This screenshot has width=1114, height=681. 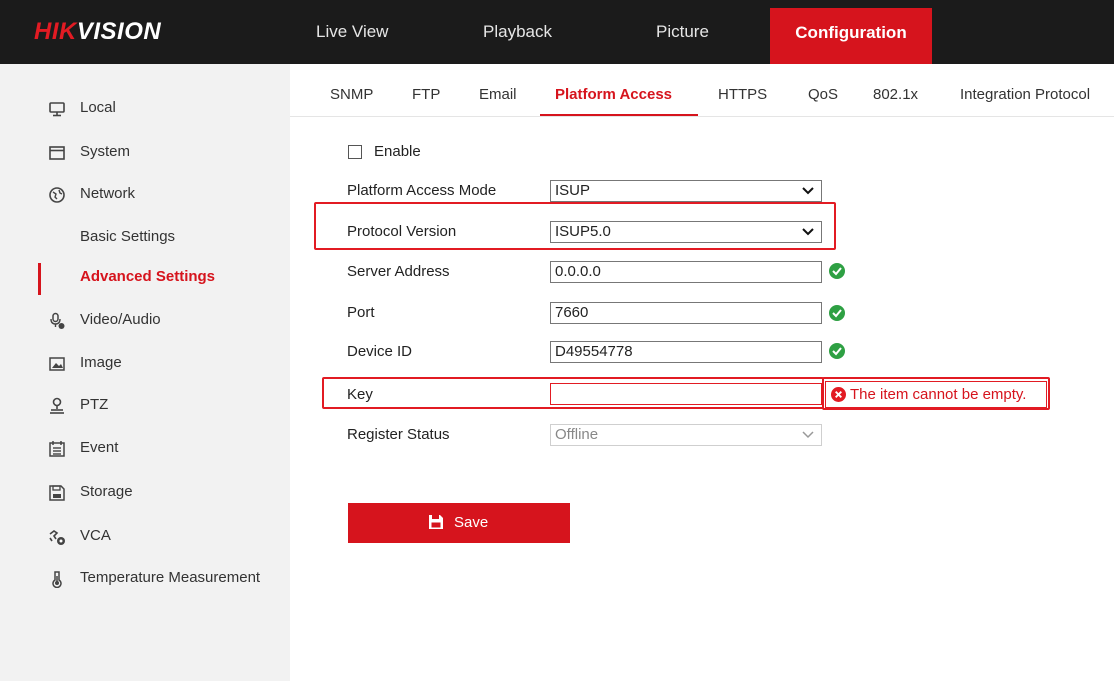 I want to click on device-id-label: Device ID, so click(x=380, y=351).